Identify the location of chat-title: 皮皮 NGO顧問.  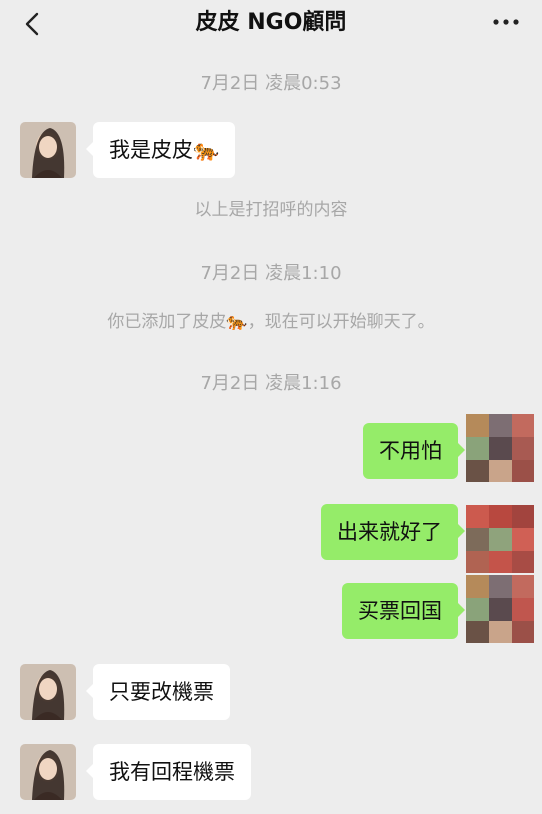
(271, 22).